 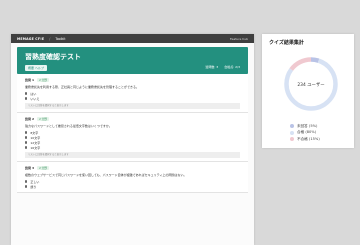 I want to click on answer-option: いいえ, so click(x=132, y=98).